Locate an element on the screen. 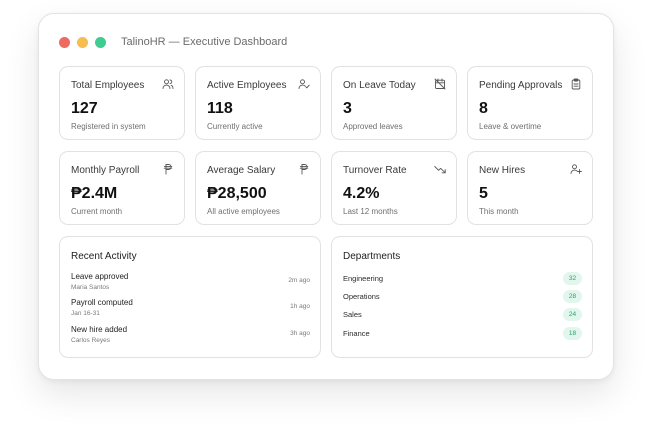 The height and width of the screenshot is (443, 652). department-count-badge: 18 is located at coordinates (572, 333).